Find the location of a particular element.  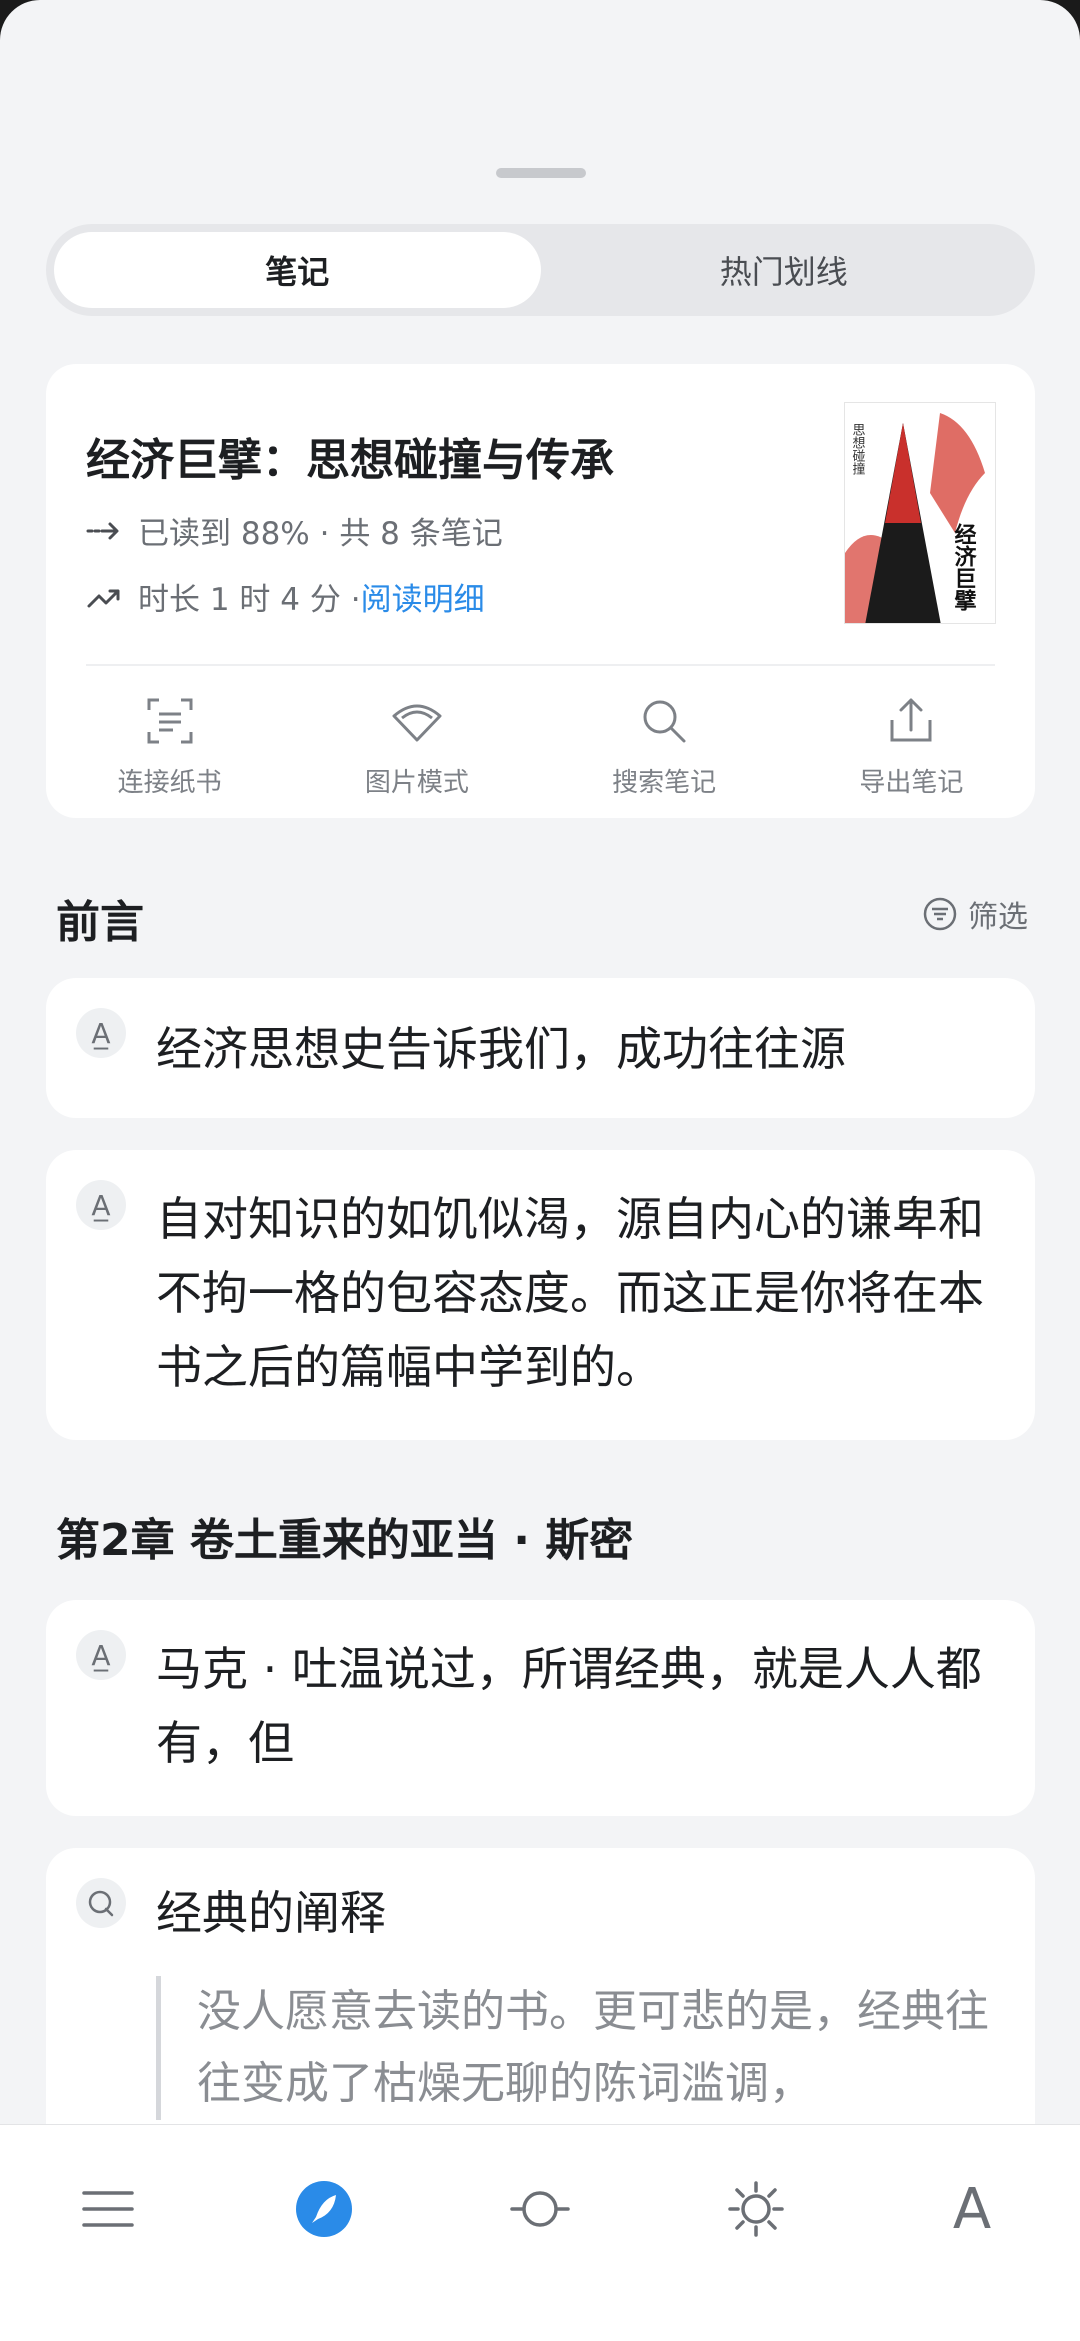

section-title-preface: 前言 is located at coordinates (100, 922).